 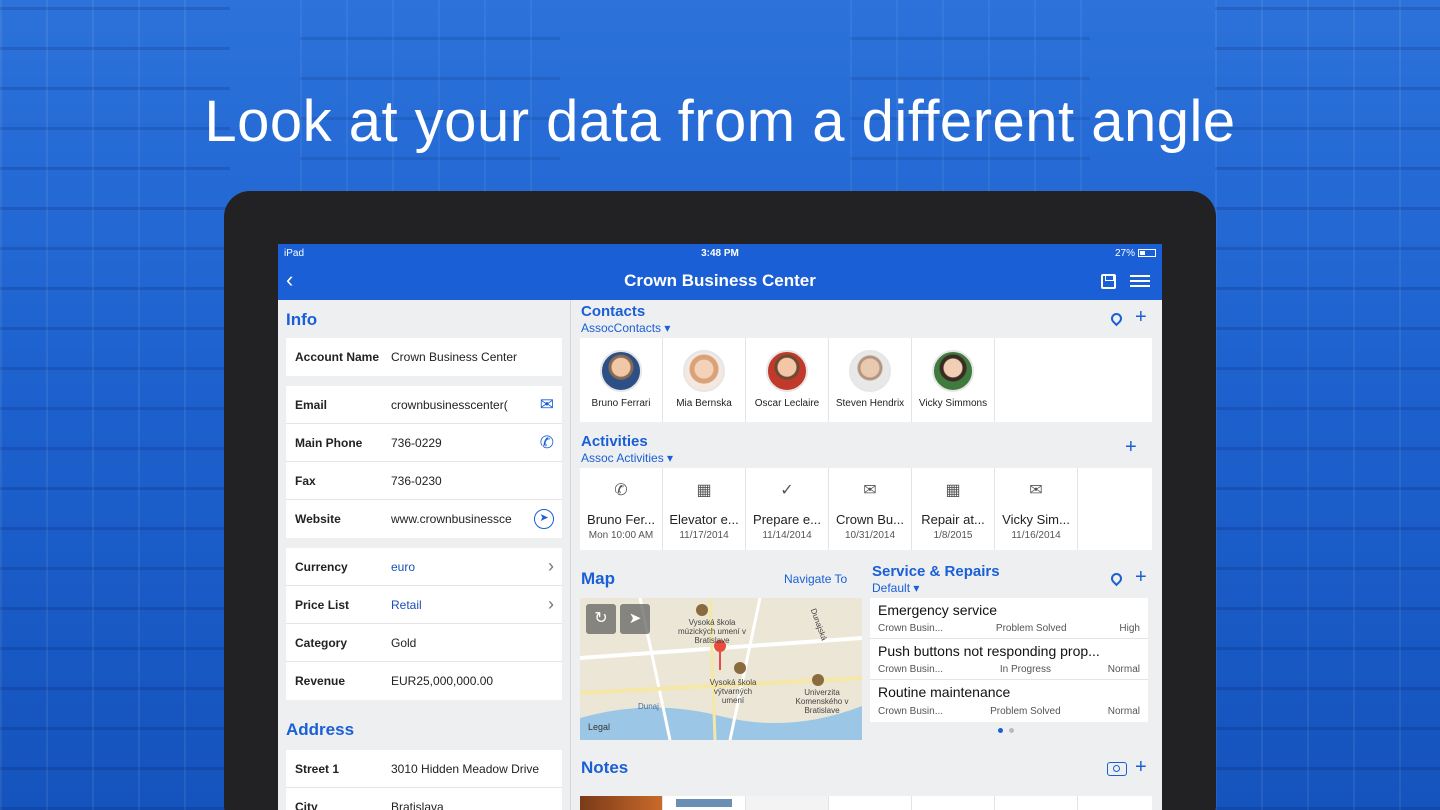 What do you see at coordinates (1141, 577) in the screenshot?
I see `add-service-icon: +` at bounding box center [1141, 577].